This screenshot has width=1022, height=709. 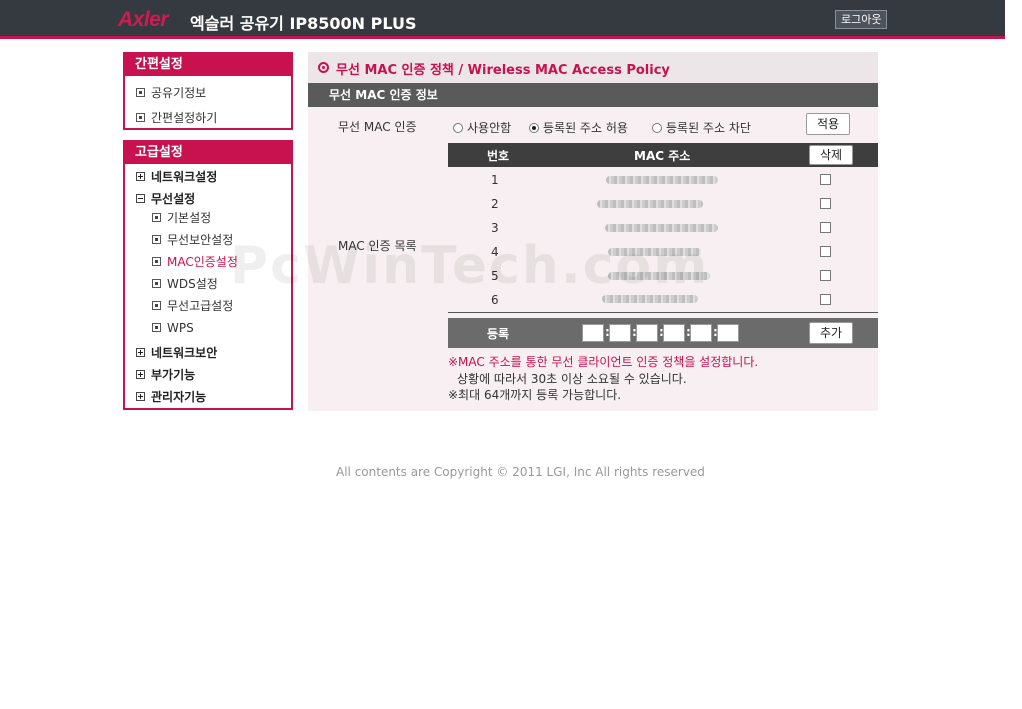 I want to click on sidebar-item-wireless: 무선설정, so click(x=165, y=199).